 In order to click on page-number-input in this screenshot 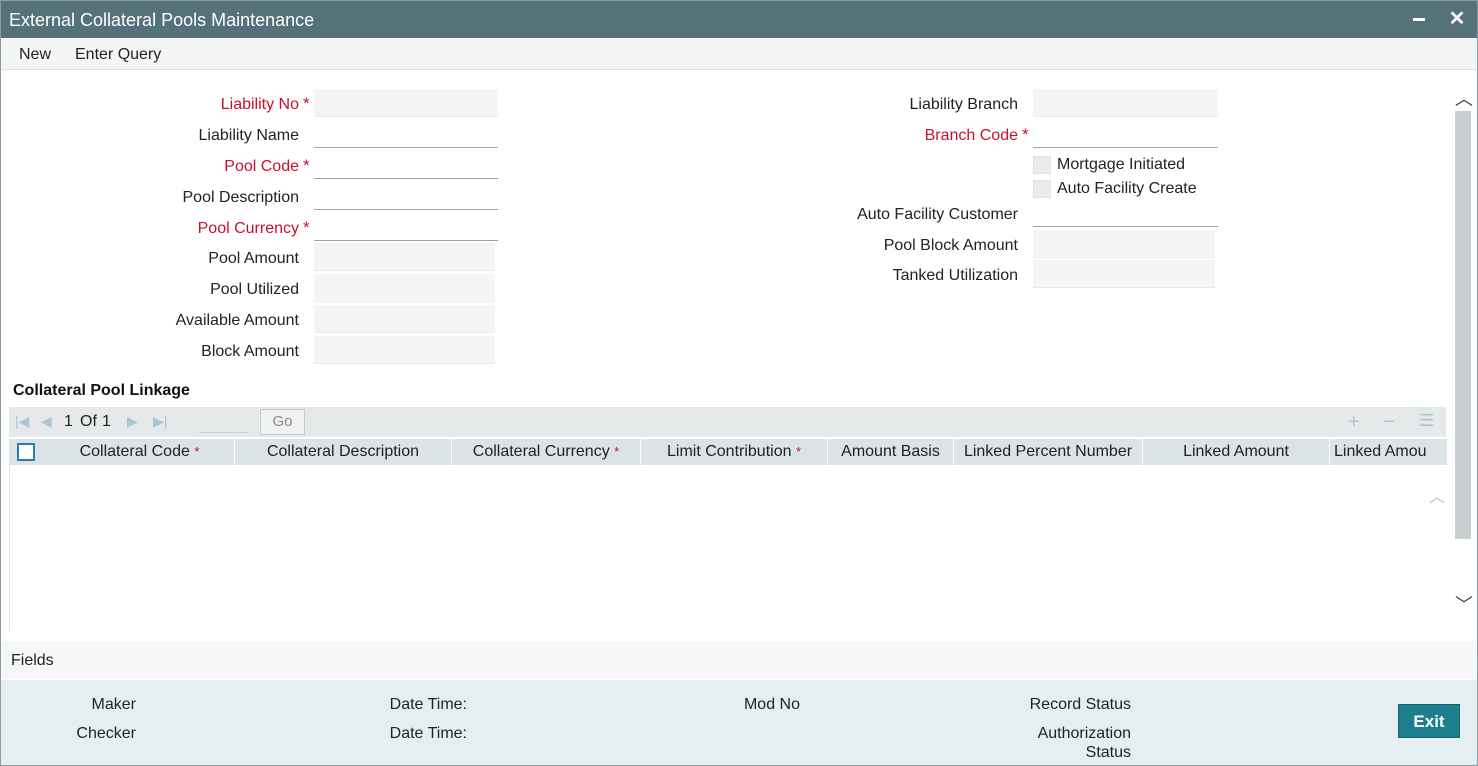, I will do `click(224, 422)`.